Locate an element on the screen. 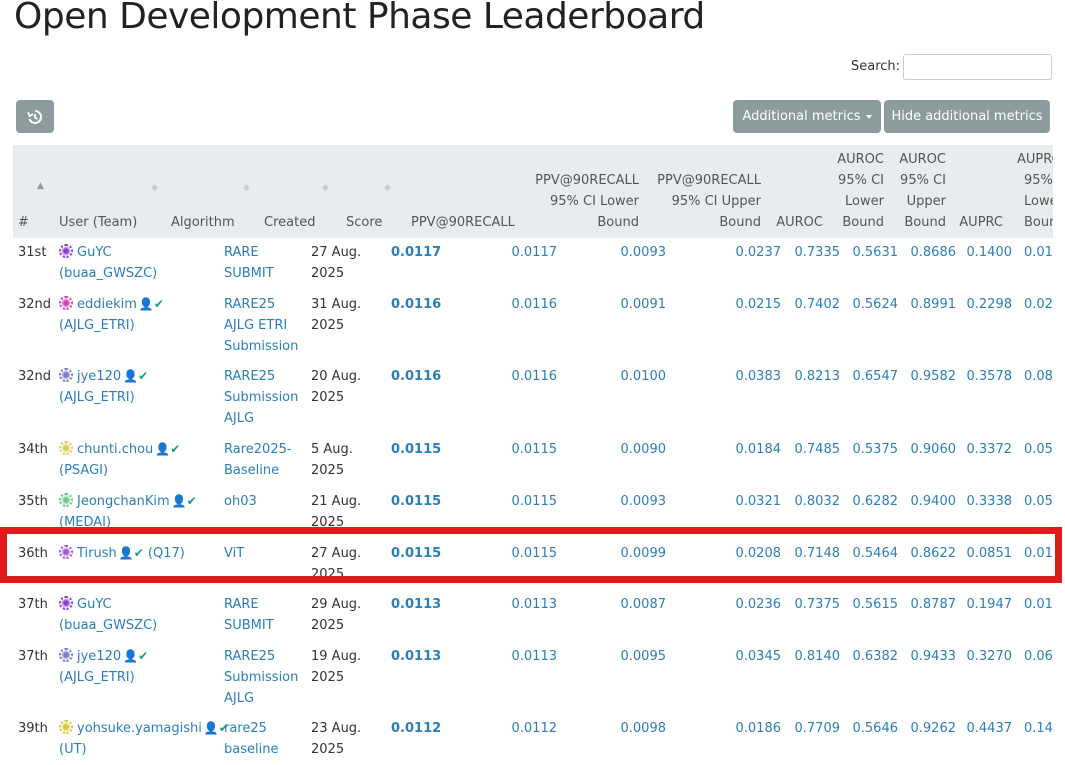  team-link: (UT) is located at coordinates (144, 749).